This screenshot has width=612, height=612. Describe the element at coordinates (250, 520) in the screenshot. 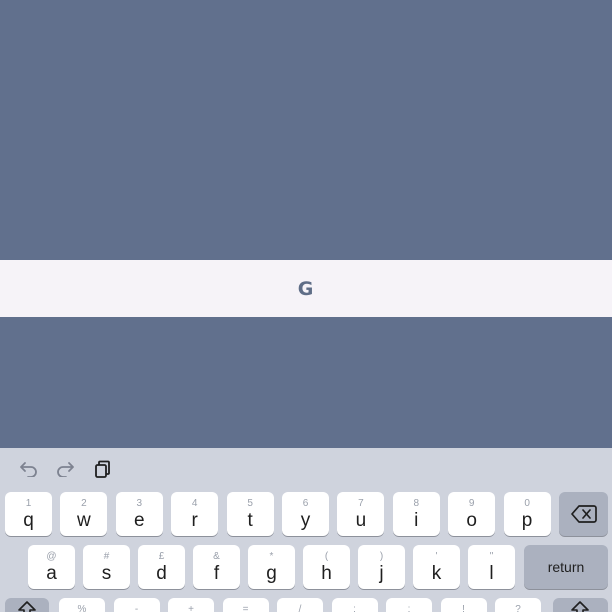

I see `key-label: t` at that location.